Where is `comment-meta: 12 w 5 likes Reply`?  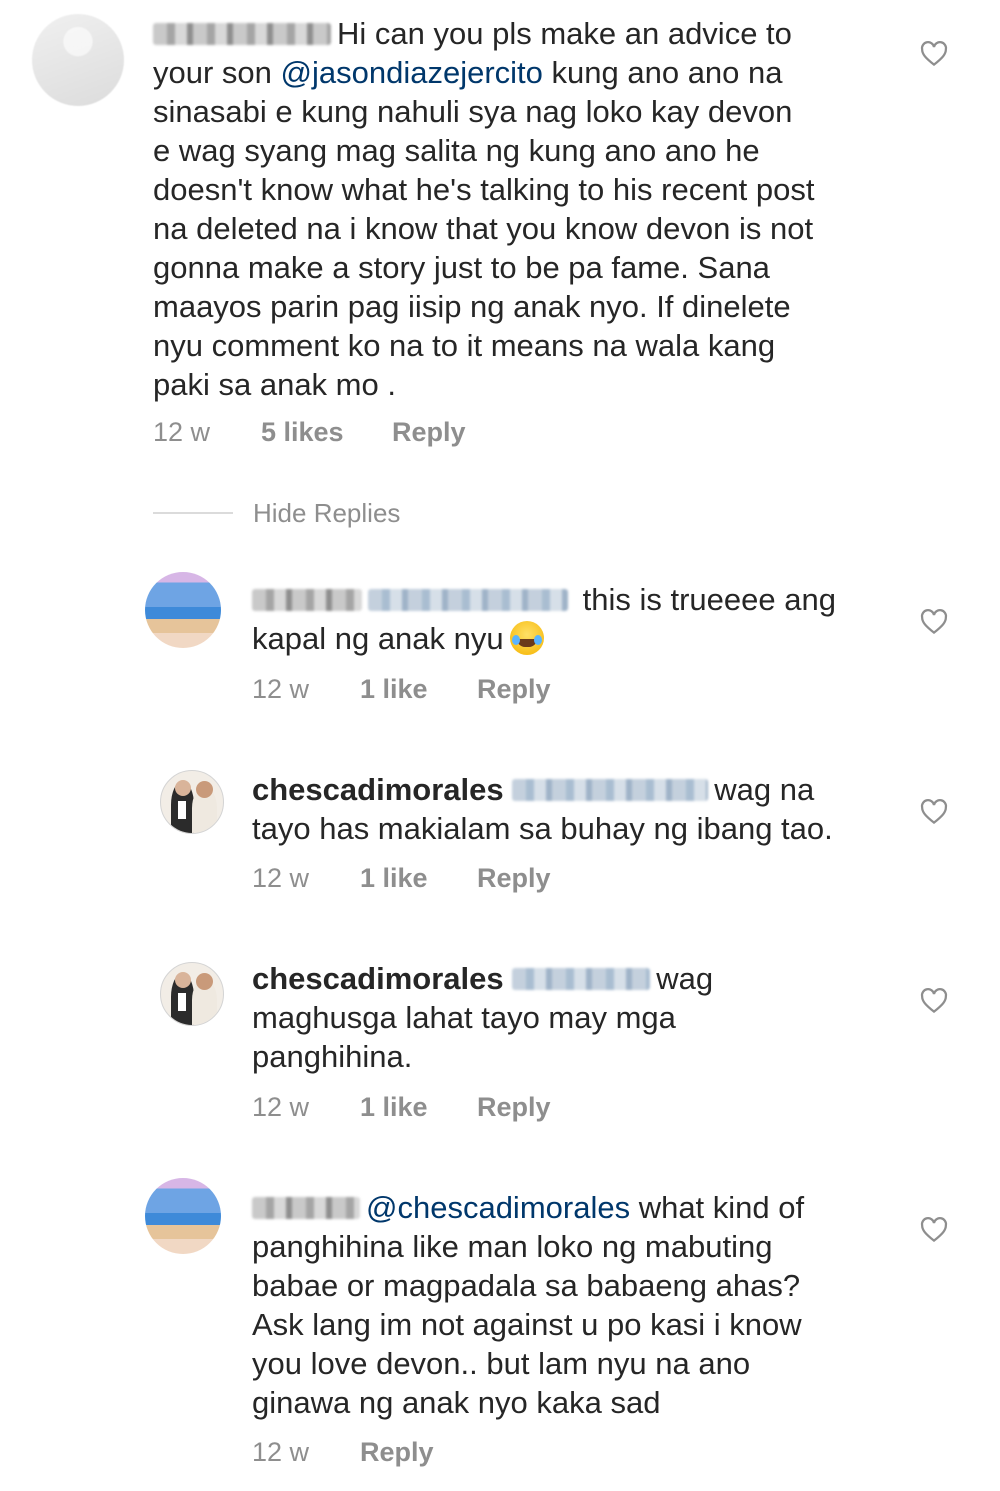
comment-meta: 12 w 5 likes Reply is located at coordinates (309, 432).